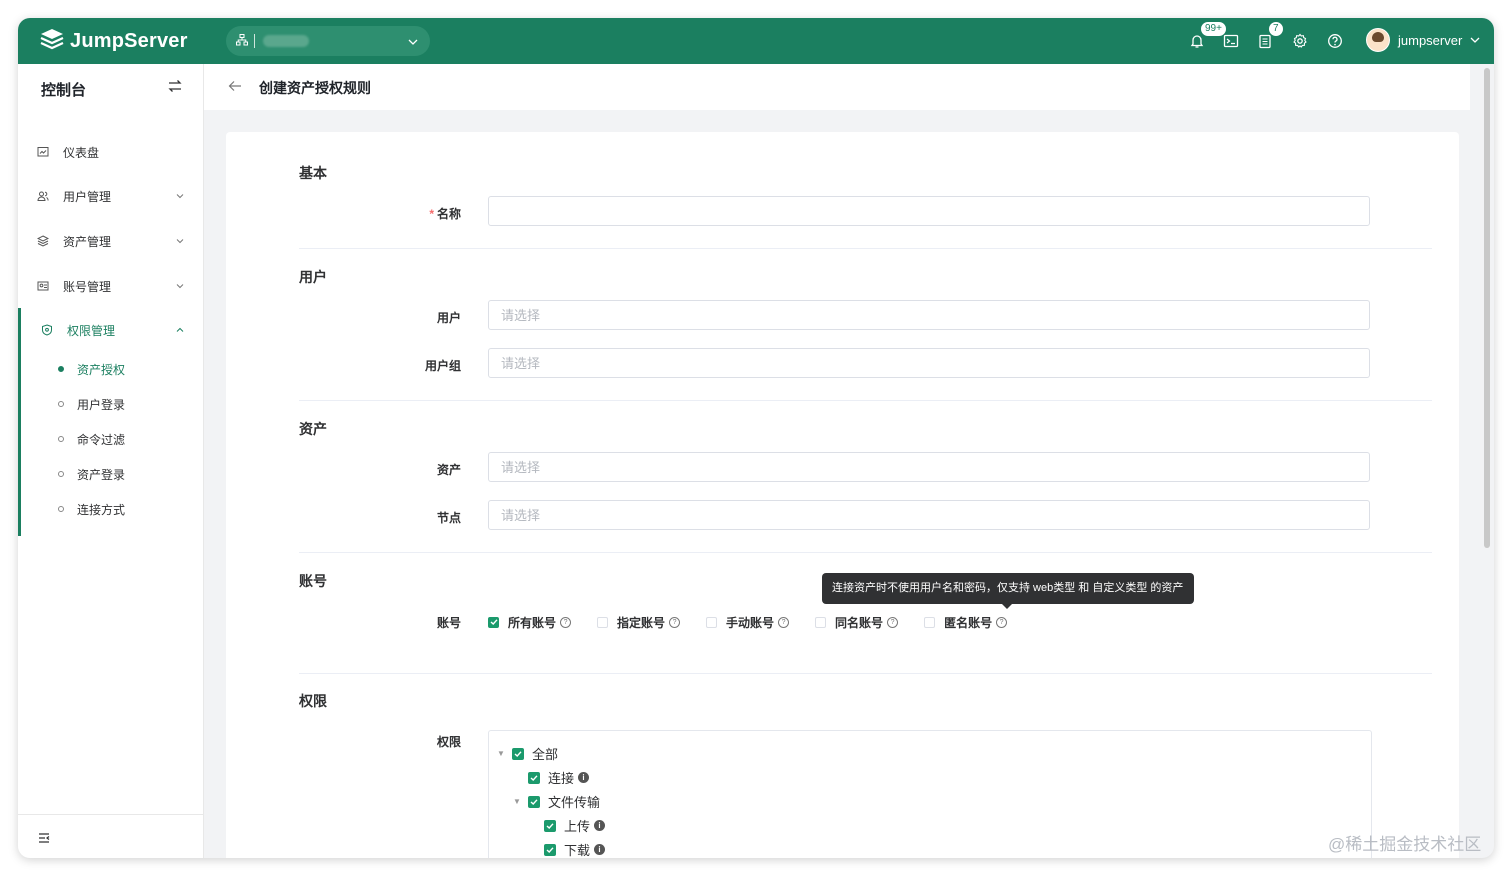  What do you see at coordinates (929, 363) in the screenshot?
I see `usergroup-select: 请选择` at bounding box center [929, 363].